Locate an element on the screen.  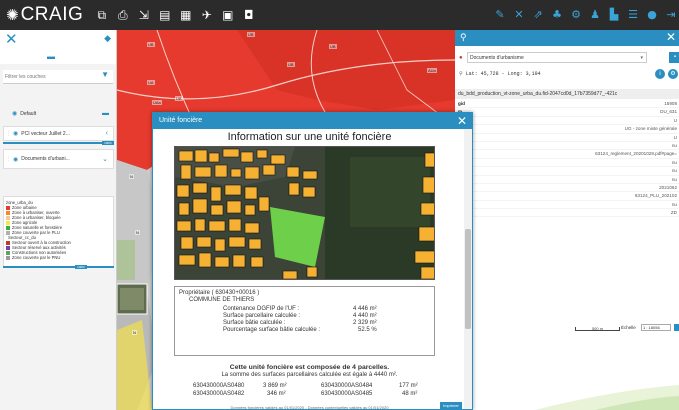
dialog-scrollbar is located at coordinates (468, 269).